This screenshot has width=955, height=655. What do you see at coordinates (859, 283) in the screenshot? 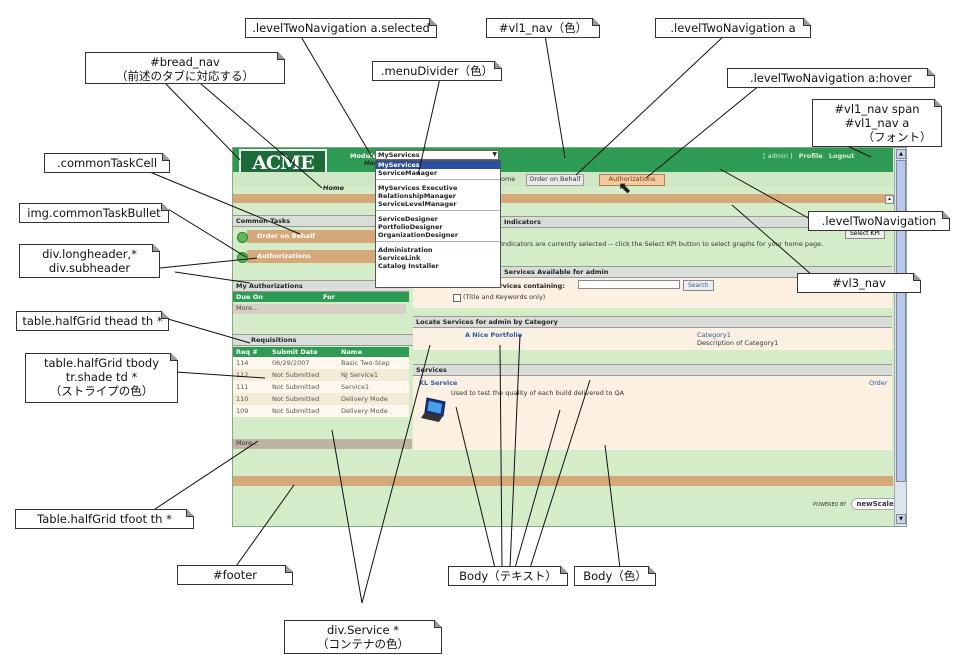
I see `callout-vl3-nav: #vl3_nav` at bounding box center [859, 283].